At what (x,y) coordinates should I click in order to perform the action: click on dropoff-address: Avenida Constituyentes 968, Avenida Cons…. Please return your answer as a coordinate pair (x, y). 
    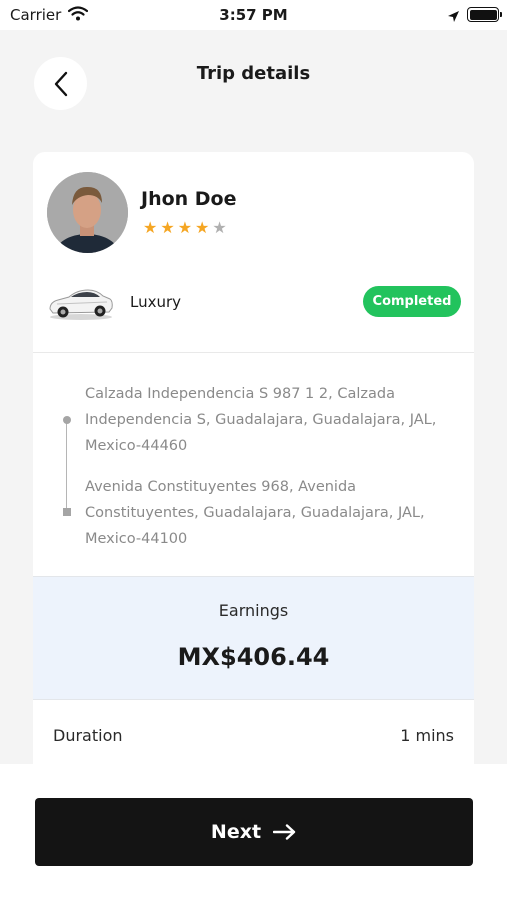
    Looking at the image, I should click on (255, 513).